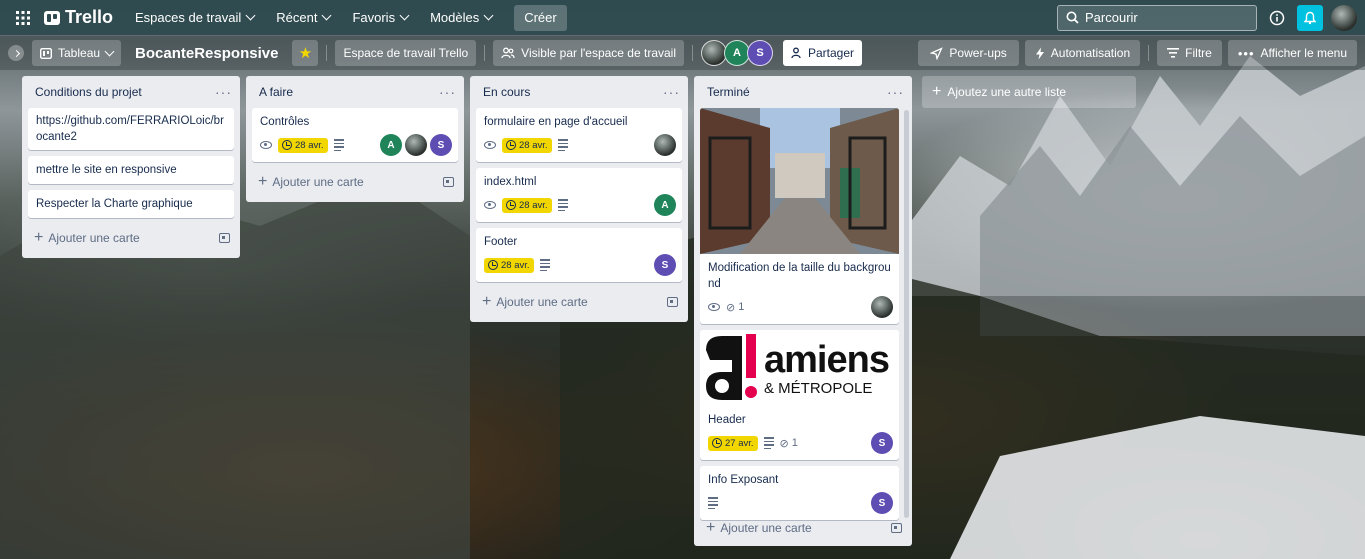 This screenshot has height=559, width=1365. Describe the element at coordinates (106, 170) in the screenshot. I see `card-title: mettre le site en responsive` at that location.